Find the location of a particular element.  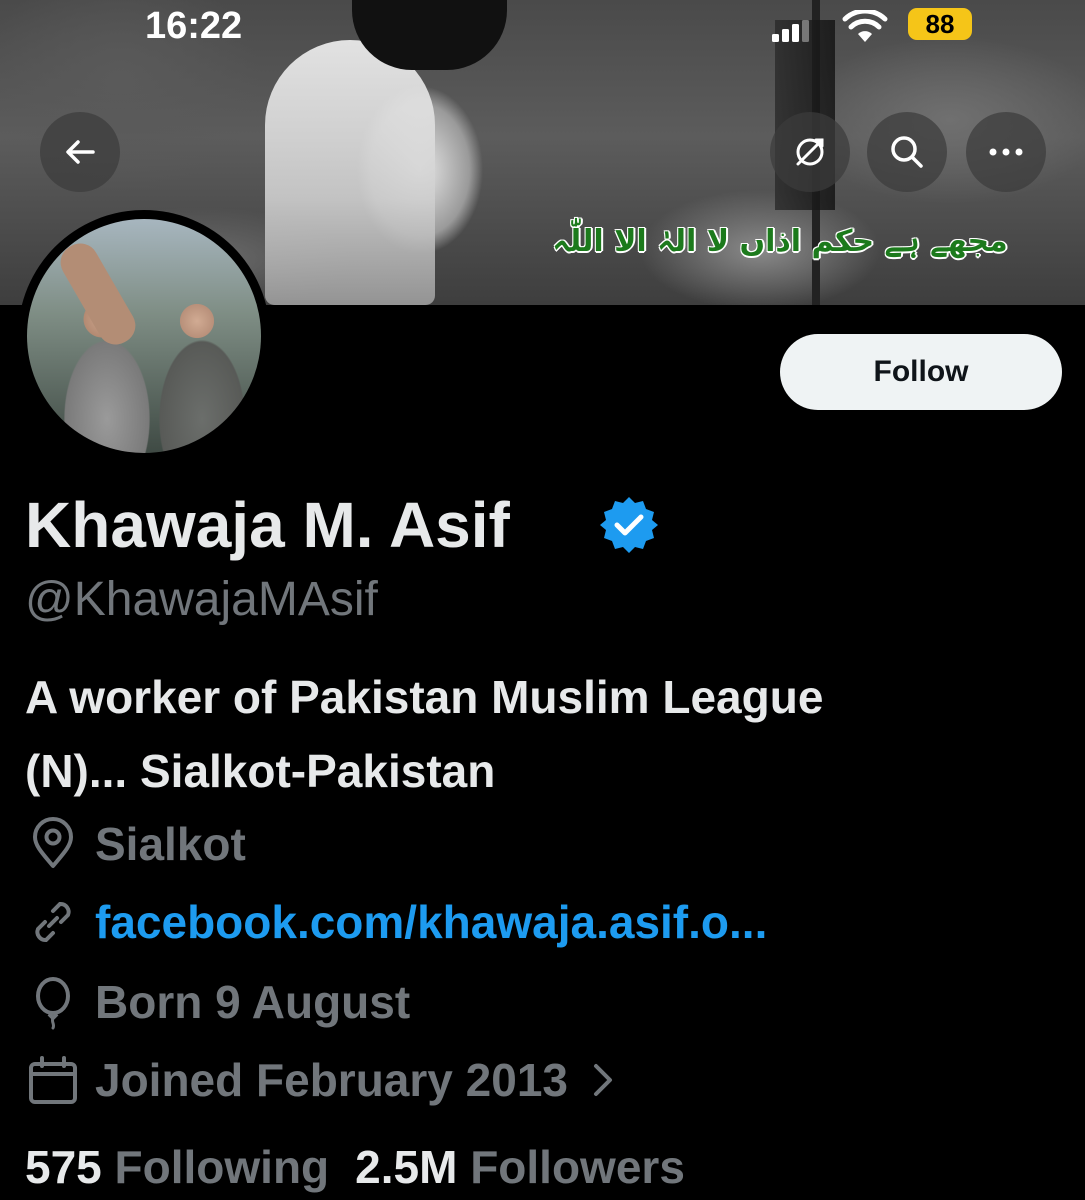

location-text: Sialkot is located at coordinates (170, 844).